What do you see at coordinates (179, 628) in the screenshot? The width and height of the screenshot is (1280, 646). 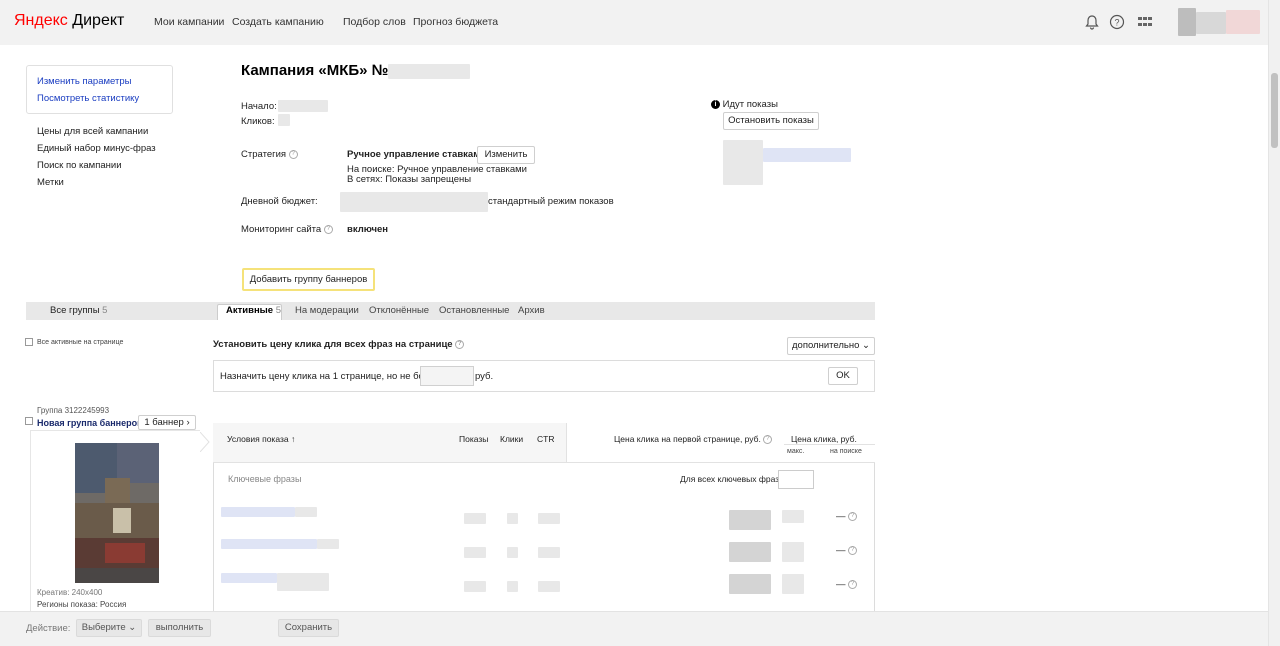 I see `execute-button: выполнить` at bounding box center [179, 628].